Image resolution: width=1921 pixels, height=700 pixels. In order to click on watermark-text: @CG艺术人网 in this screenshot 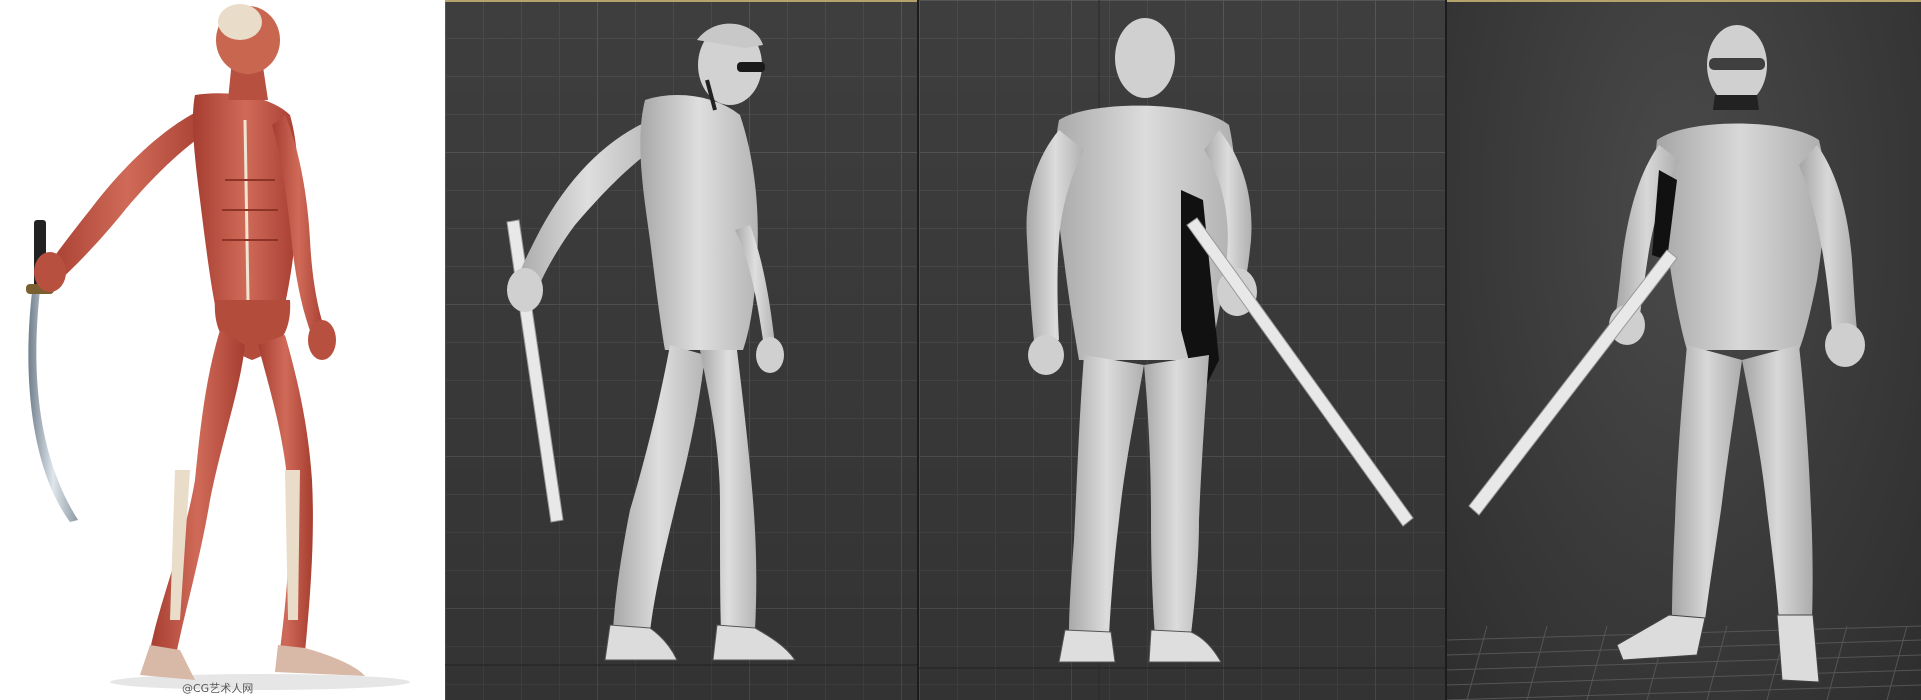, I will do `click(218, 688)`.